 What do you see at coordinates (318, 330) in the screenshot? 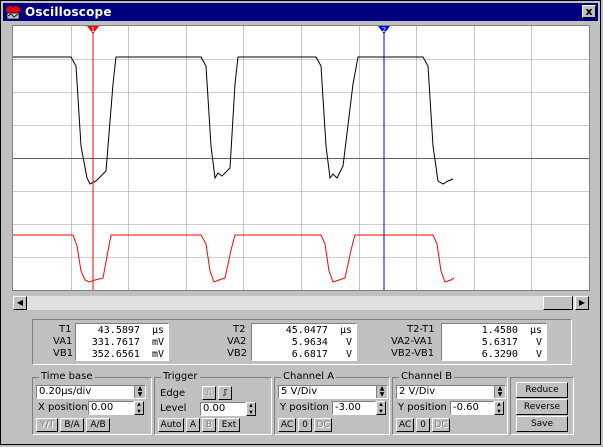
I see `t2-value: 45.0477 µs` at bounding box center [318, 330].